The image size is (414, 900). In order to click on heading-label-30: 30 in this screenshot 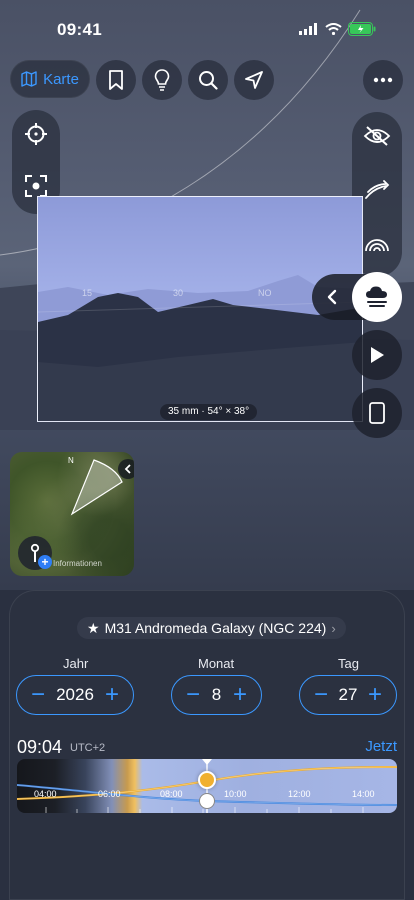, I will do `click(178, 293)`.